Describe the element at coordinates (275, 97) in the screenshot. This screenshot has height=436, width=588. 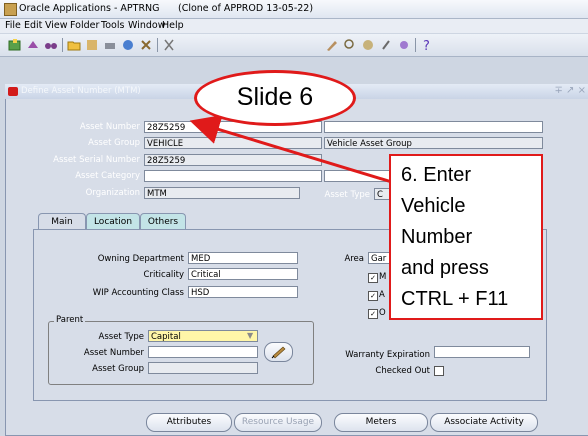
I see `slide-number-label: Slide 6` at that location.